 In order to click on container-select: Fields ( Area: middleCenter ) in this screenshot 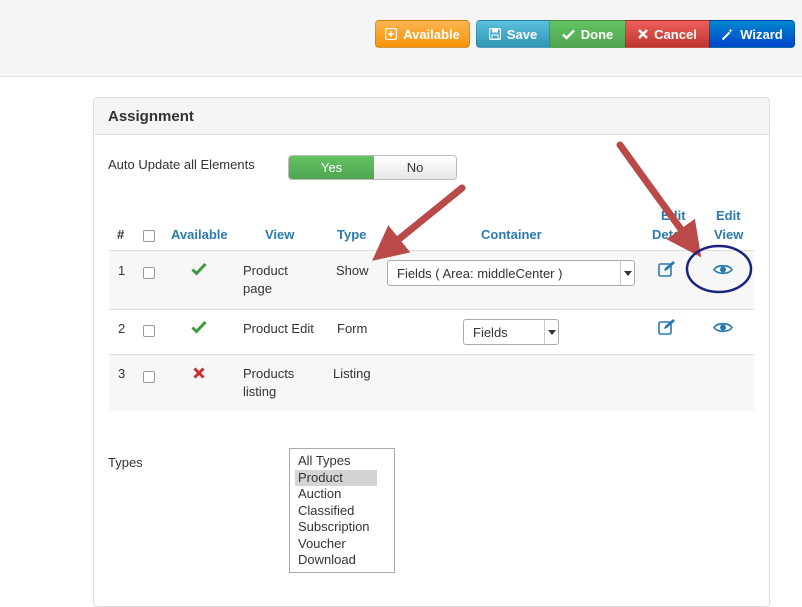, I will do `click(511, 273)`.